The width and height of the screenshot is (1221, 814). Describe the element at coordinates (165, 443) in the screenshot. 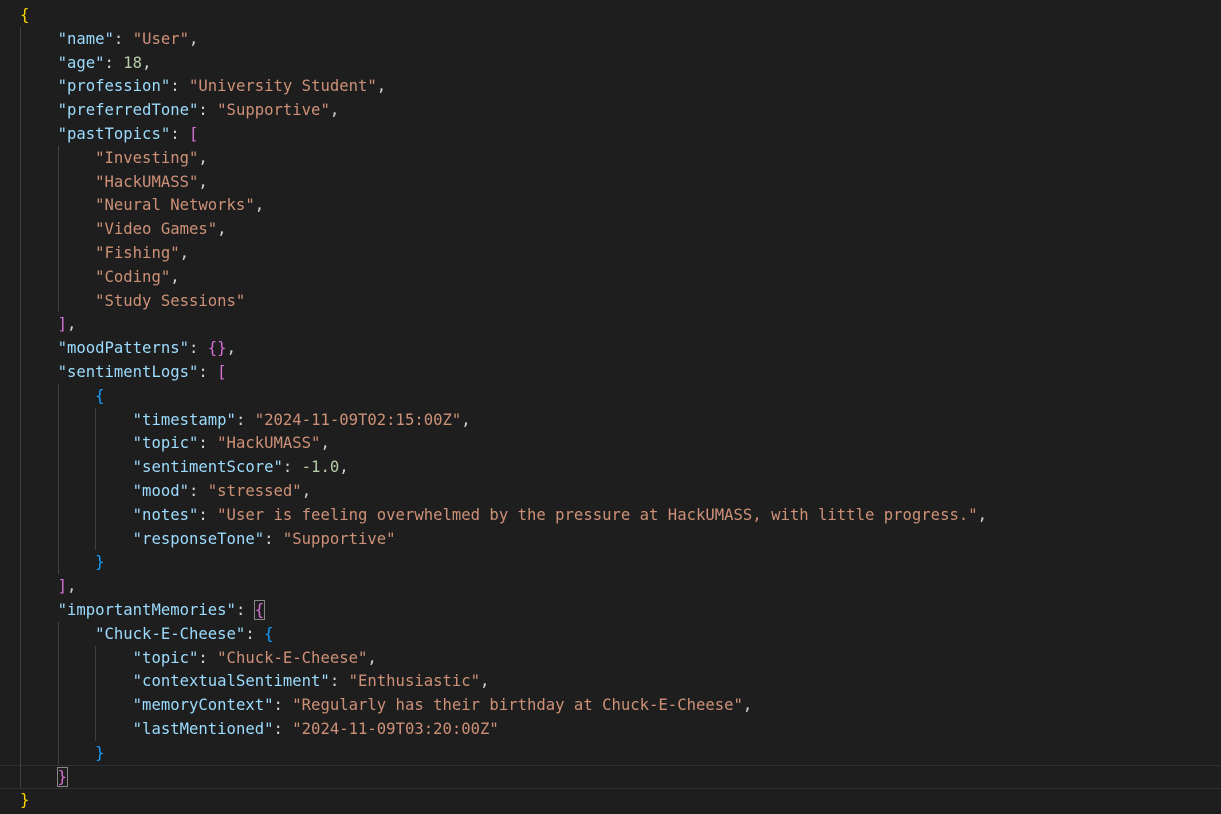

I see `code-token: "topic"` at that location.